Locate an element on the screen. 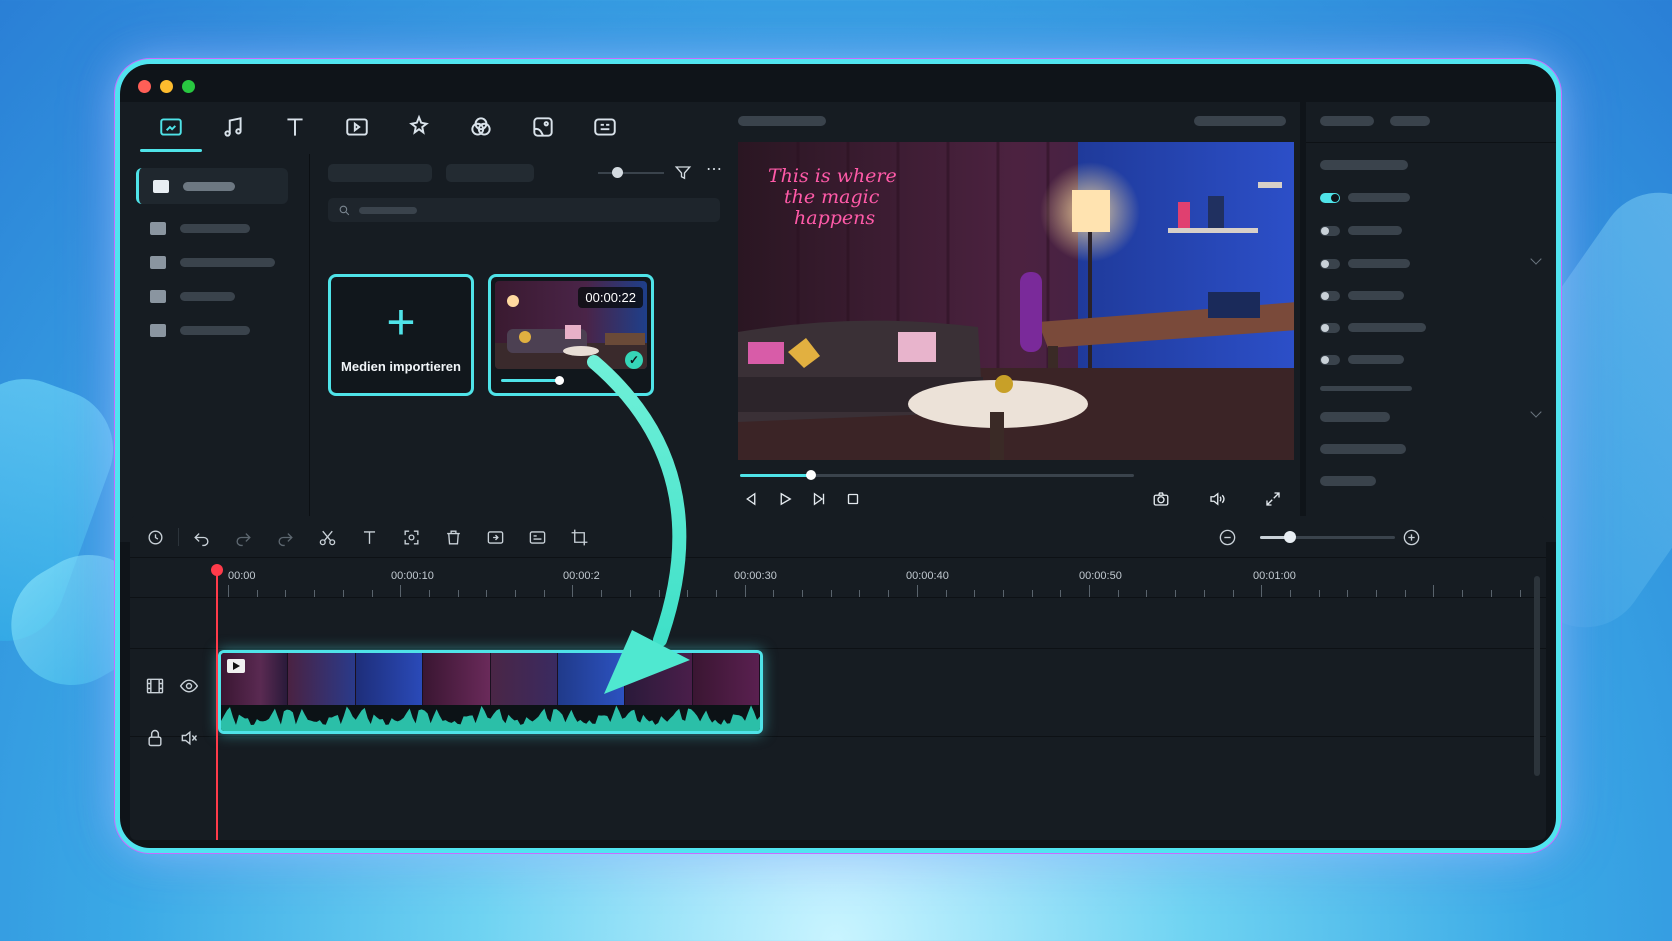  speed-icon is located at coordinates (495, 537).